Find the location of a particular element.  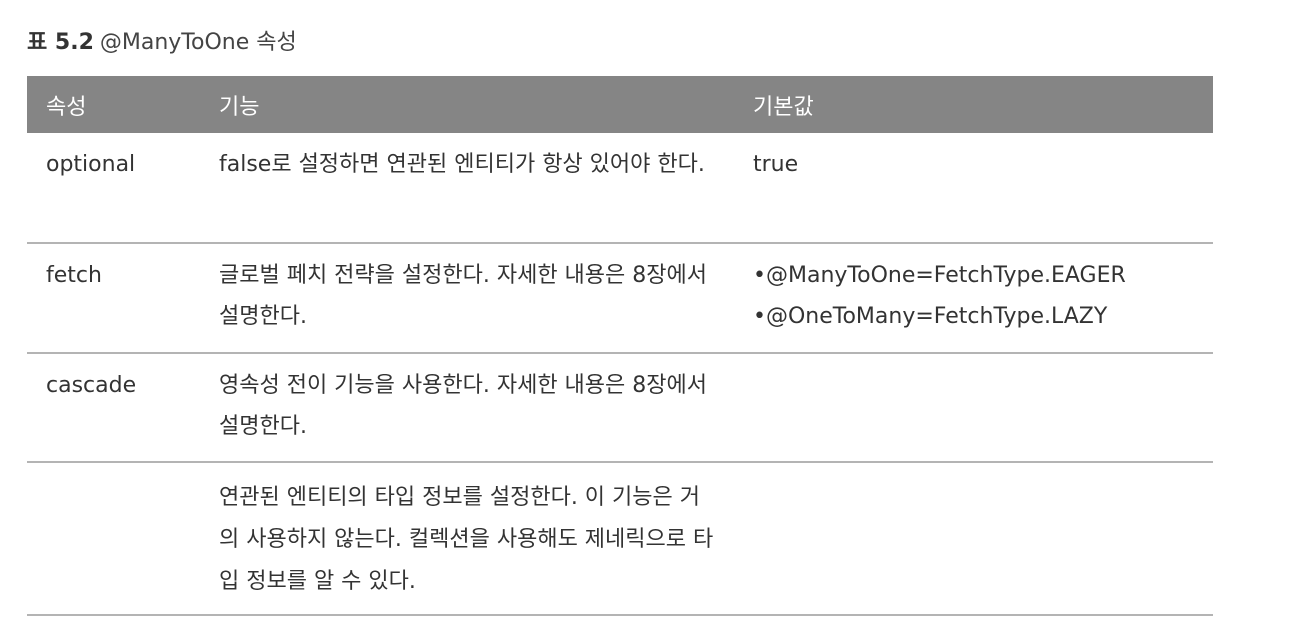

table-title: @ManyToOne 속성 is located at coordinates (198, 42).